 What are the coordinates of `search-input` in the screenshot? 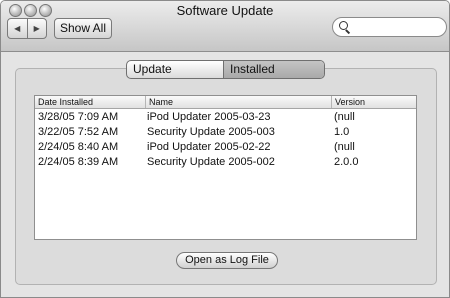 It's located at (389, 27).